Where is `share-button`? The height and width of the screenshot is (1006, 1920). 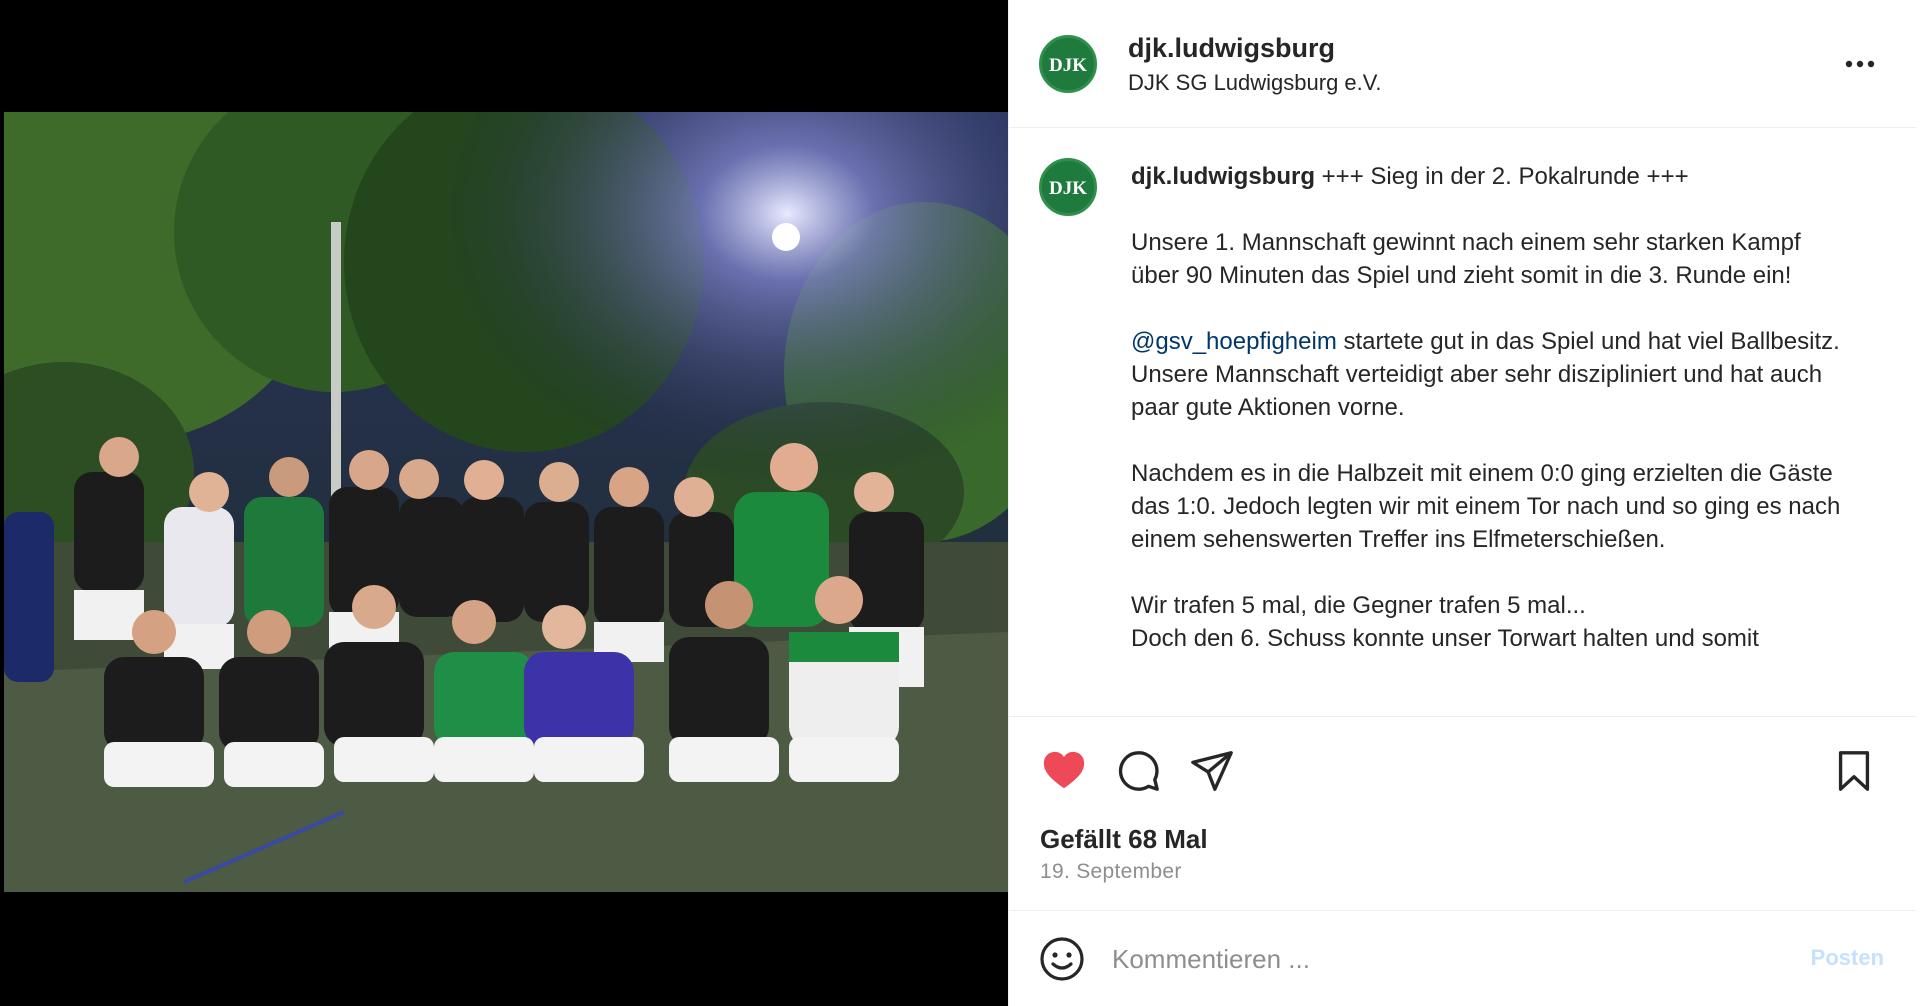 share-button is located at coordinates (1212, 771).